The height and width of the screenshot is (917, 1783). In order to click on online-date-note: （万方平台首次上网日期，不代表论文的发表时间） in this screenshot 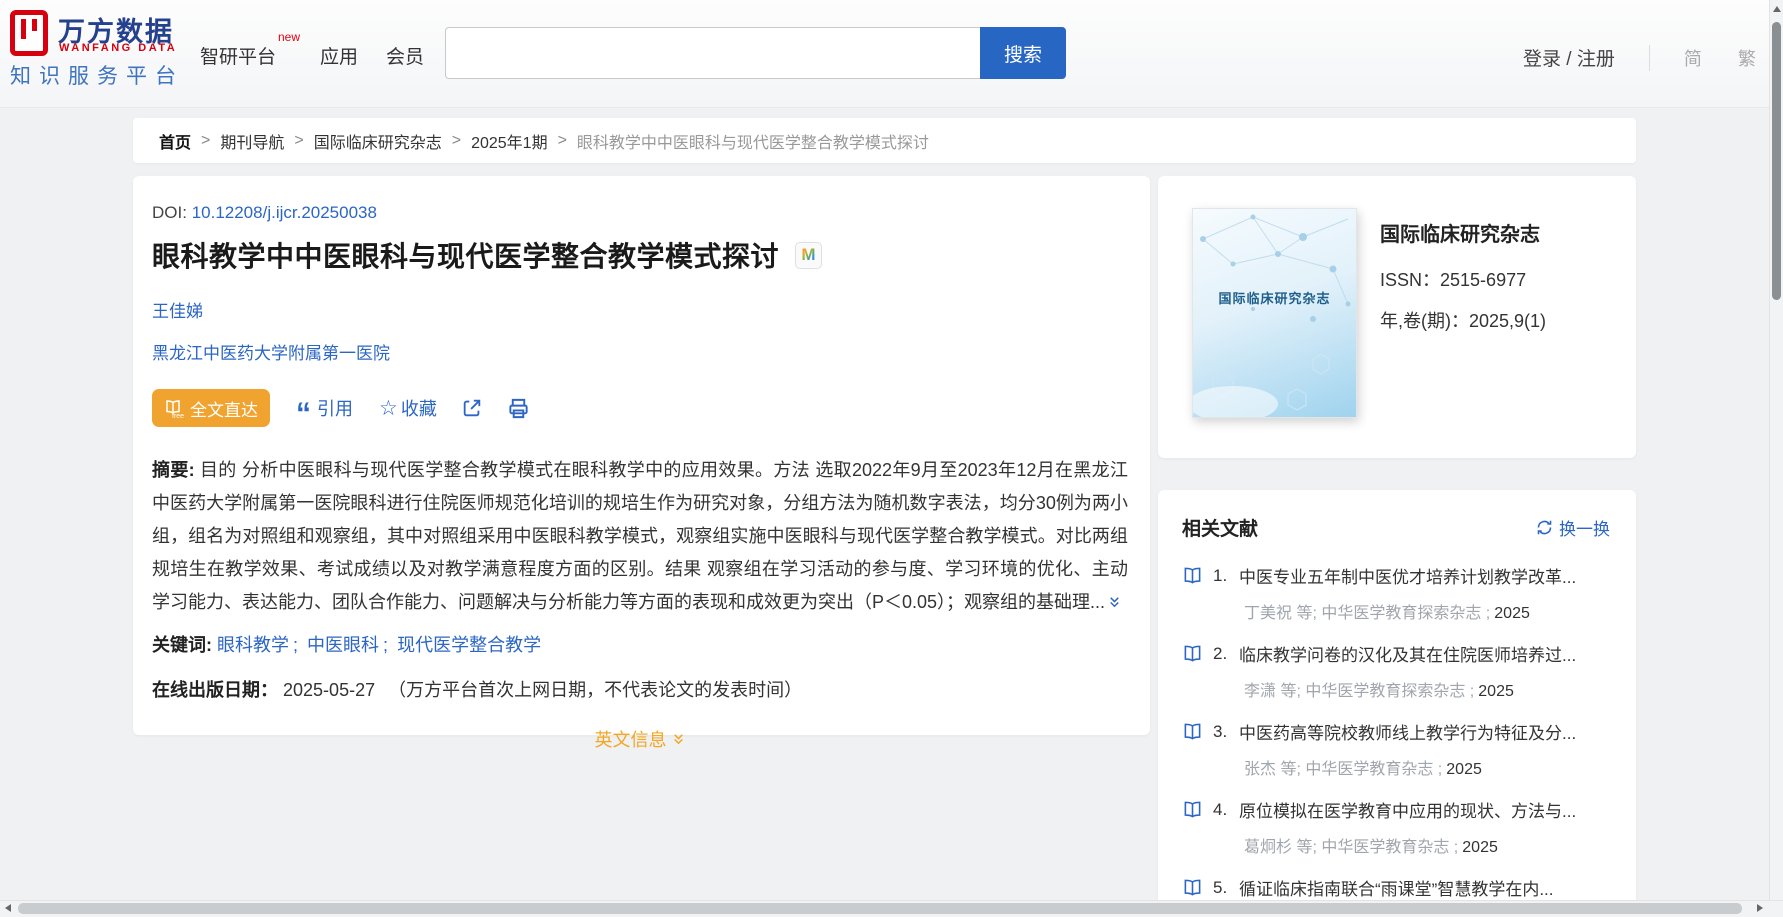, I will do `click(595, 690)`.